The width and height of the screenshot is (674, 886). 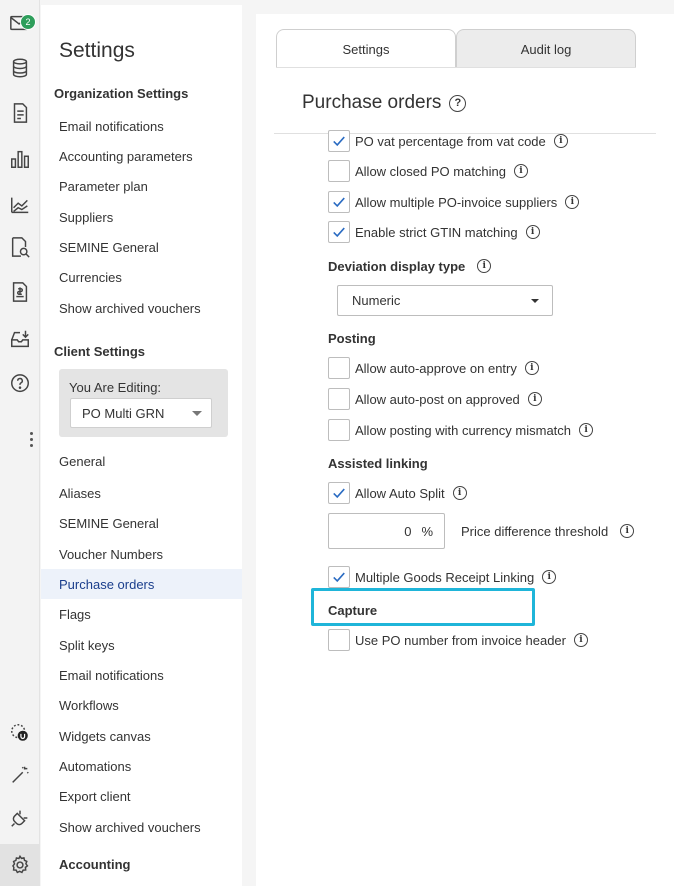 What do you see at coordinates (339, 232) in the screenshot?
I see `checkbox-strict-gtin` at bounding box center [339, 232].